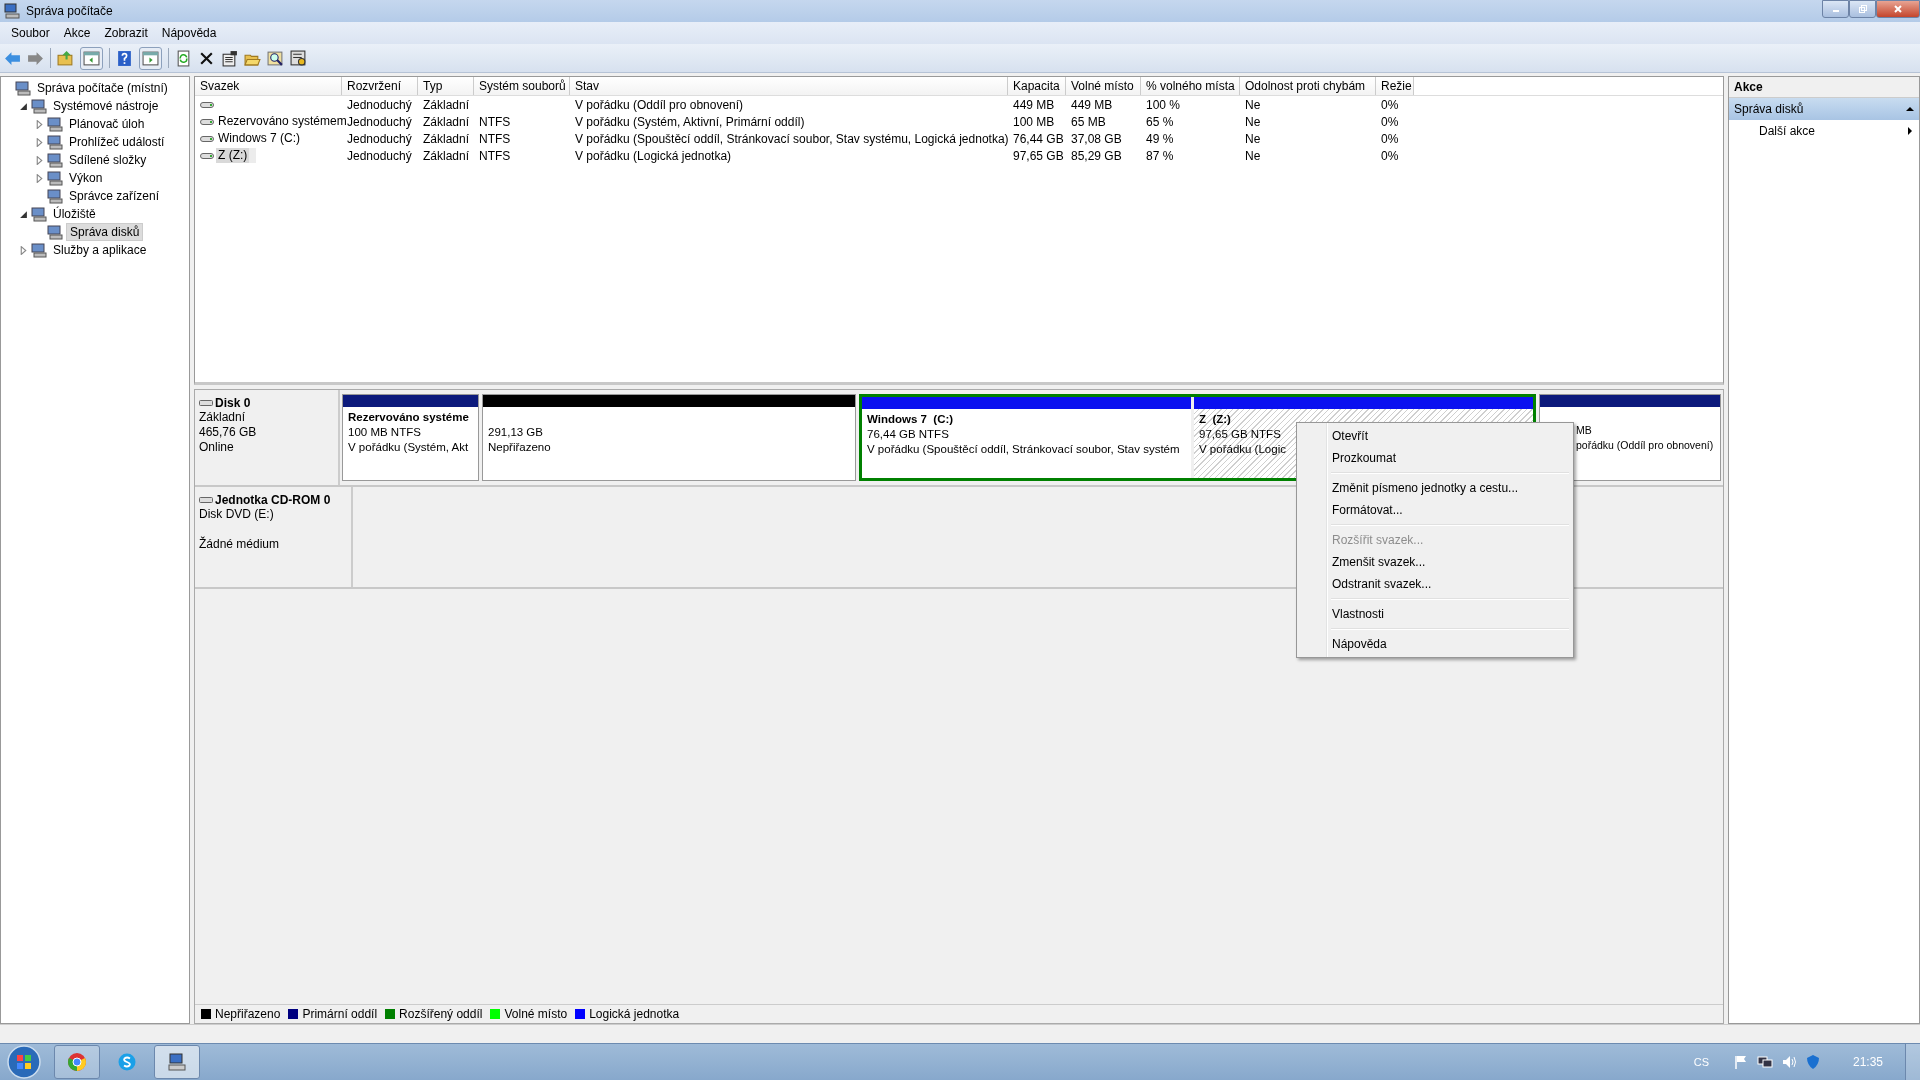 The height and width of the screenshot is (1080, 1920). Describe the element at coordinates (495, 121) in the screenshot. I see `table-cell: NTFS` at that location.